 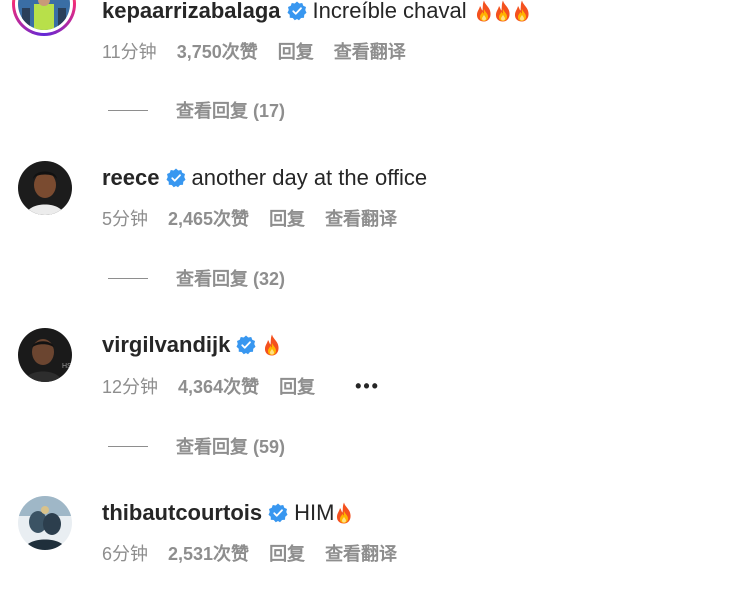 What do you see at coordinates (231, 447) in the screenshot?
I see `view-replies-label: 查看回复 (59)` at bounding box center [231, 447].